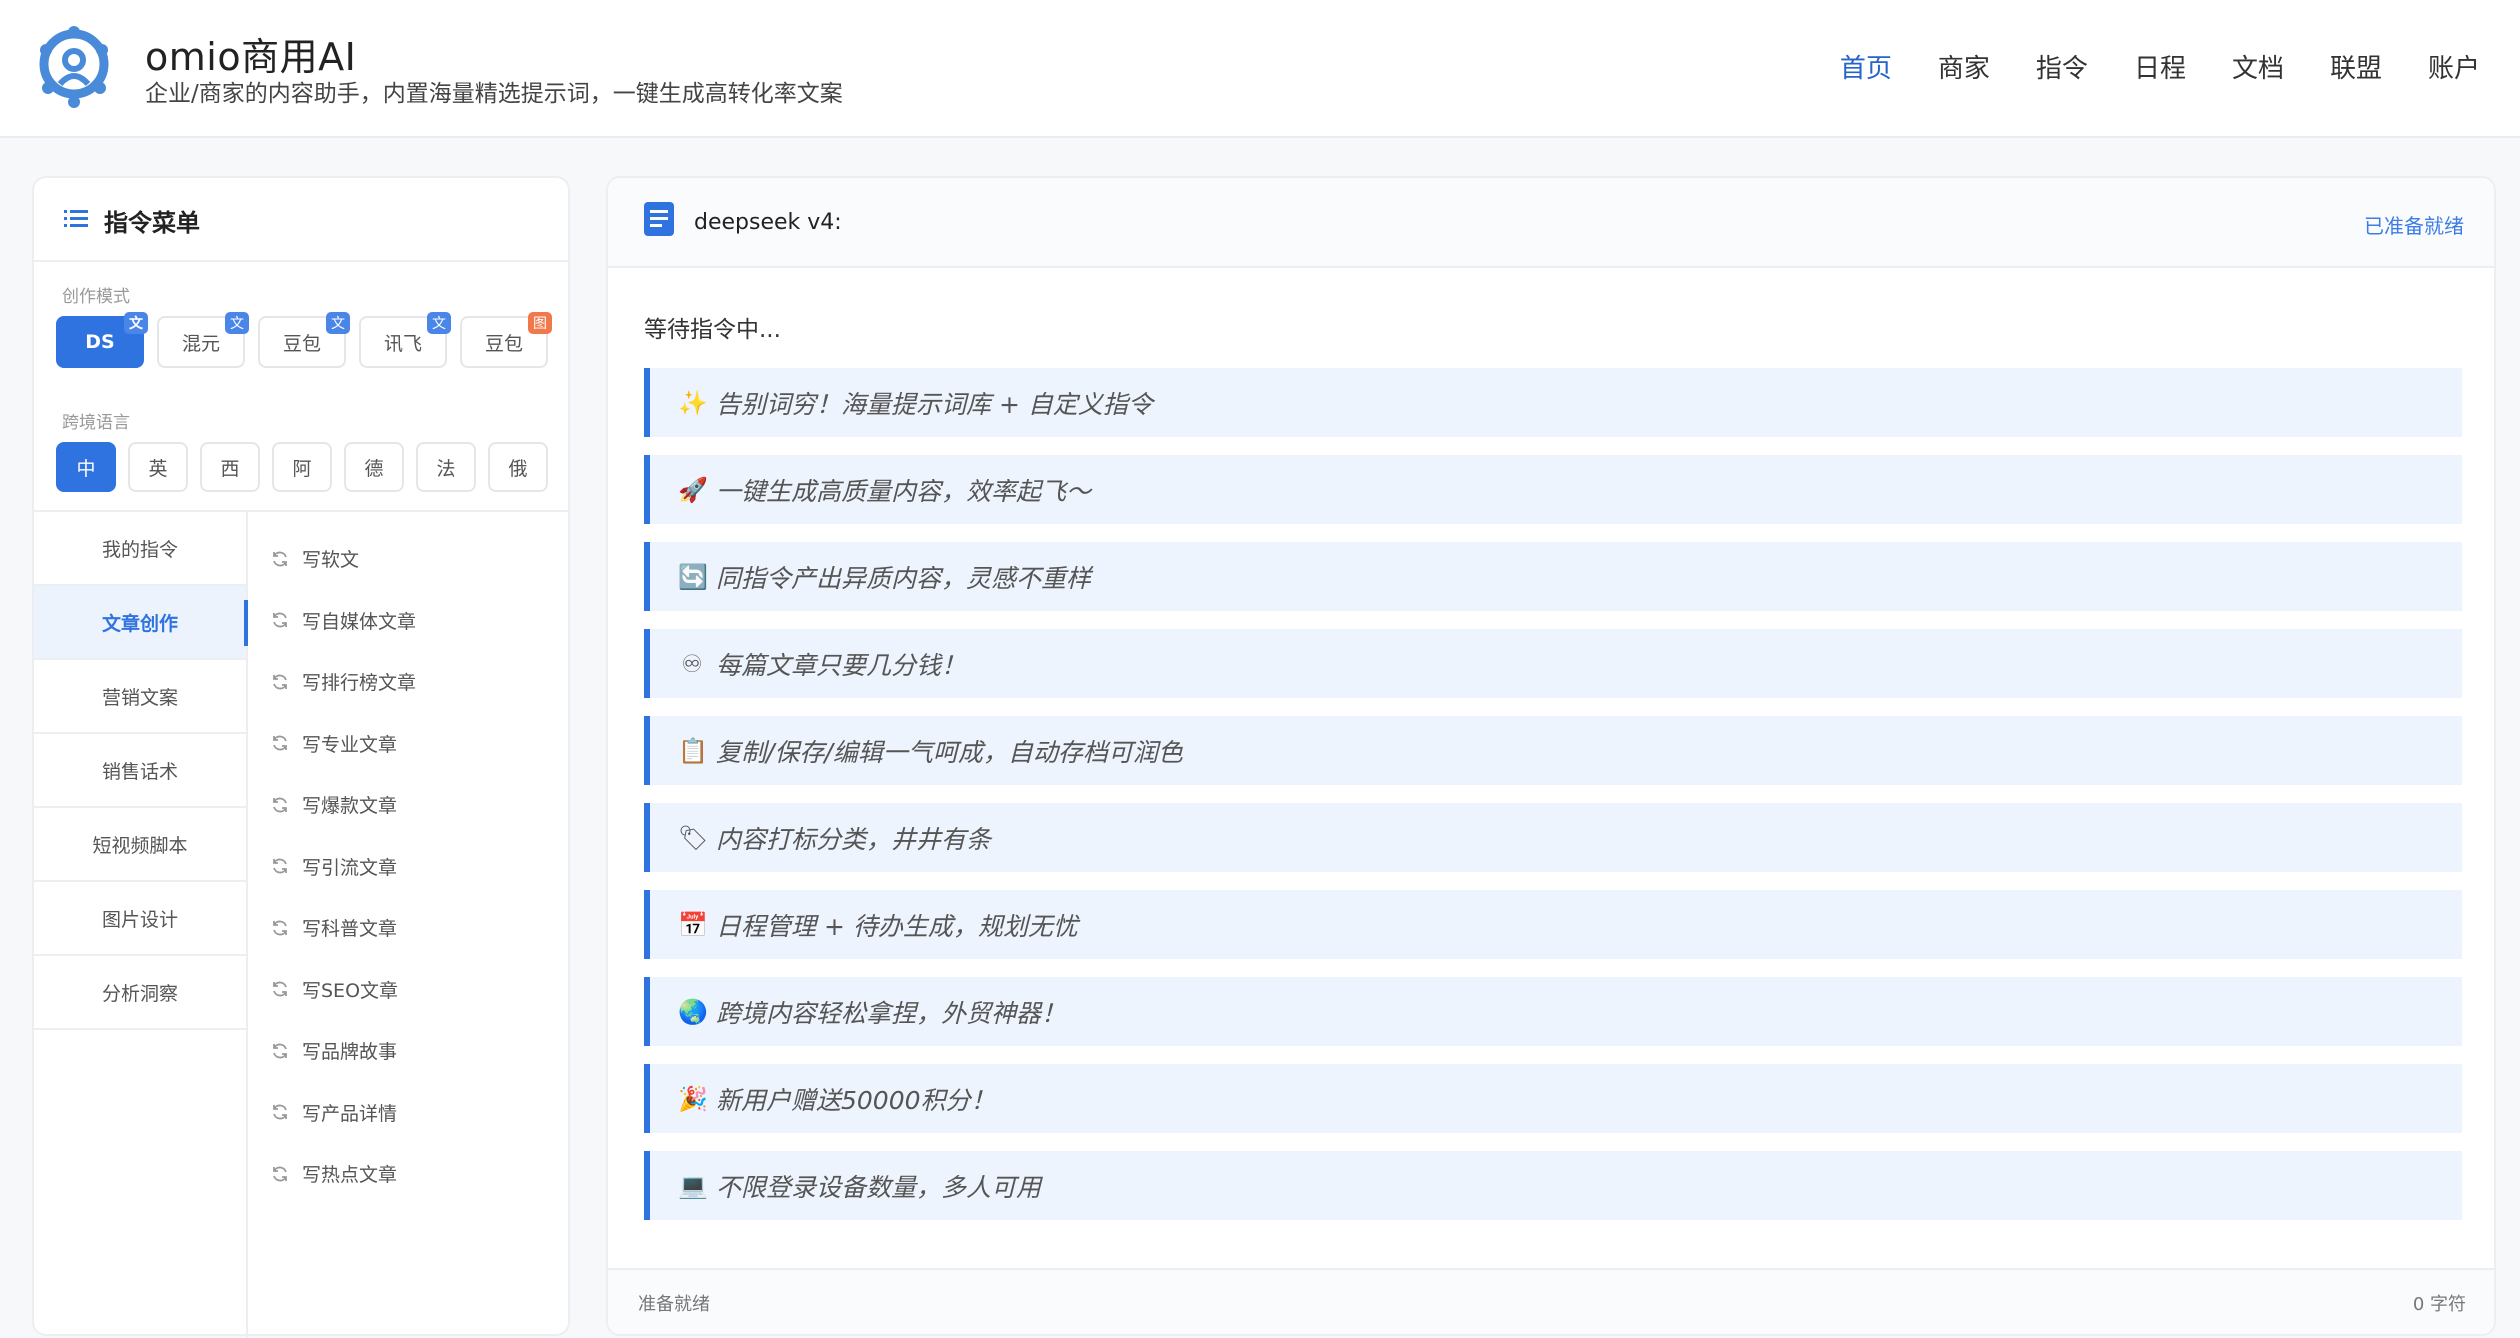 This screenshot has height=1338, width=2520. What do you see at coordinates (1553, 576) in the screenshot?
I see `feature-item: 🔄 同指令产出异质内容，灵感不重样` at bounding box center [1553, 576].